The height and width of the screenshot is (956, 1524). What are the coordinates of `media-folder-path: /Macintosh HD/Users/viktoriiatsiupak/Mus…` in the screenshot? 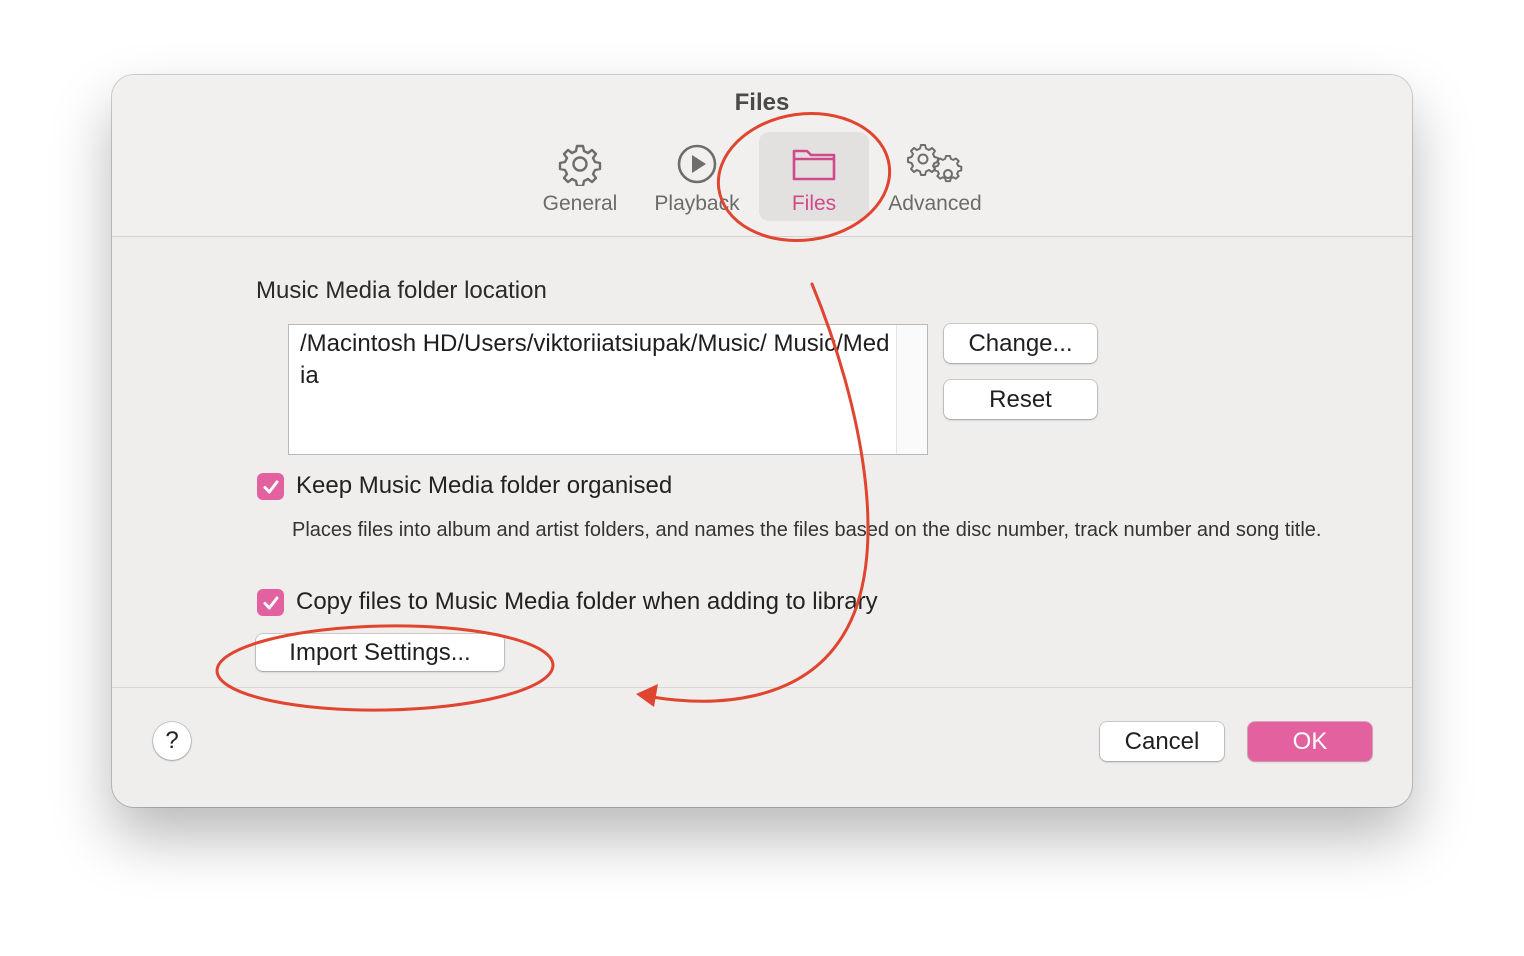 It's located at (595, 359).